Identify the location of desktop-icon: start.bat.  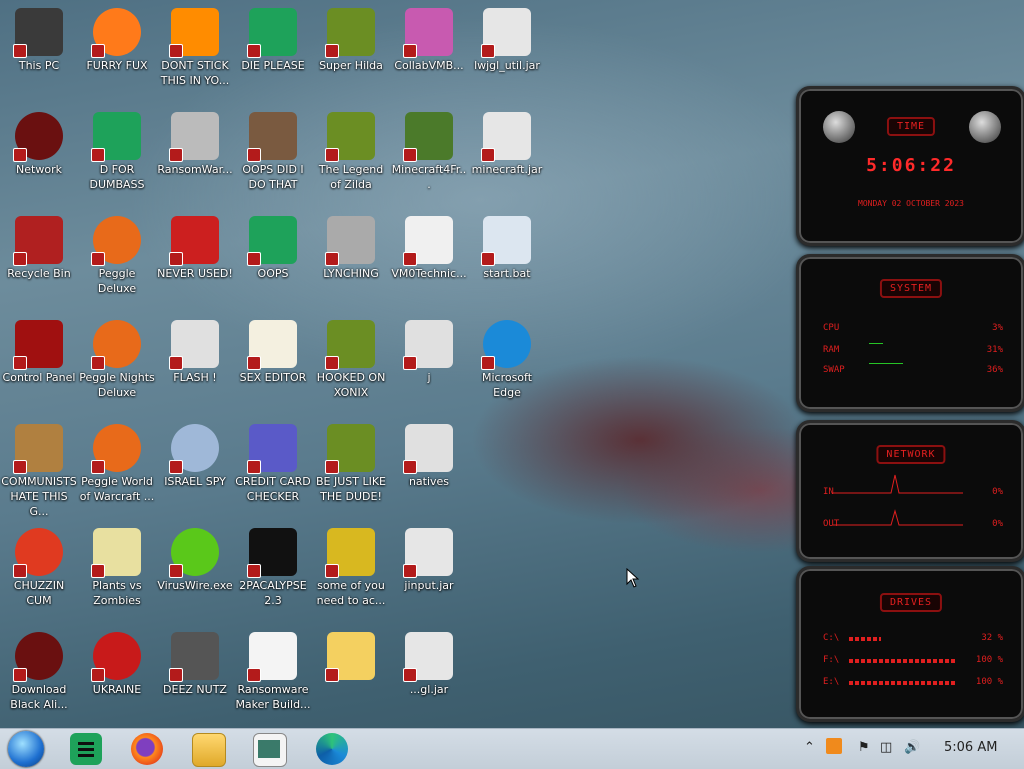
(507, 260).